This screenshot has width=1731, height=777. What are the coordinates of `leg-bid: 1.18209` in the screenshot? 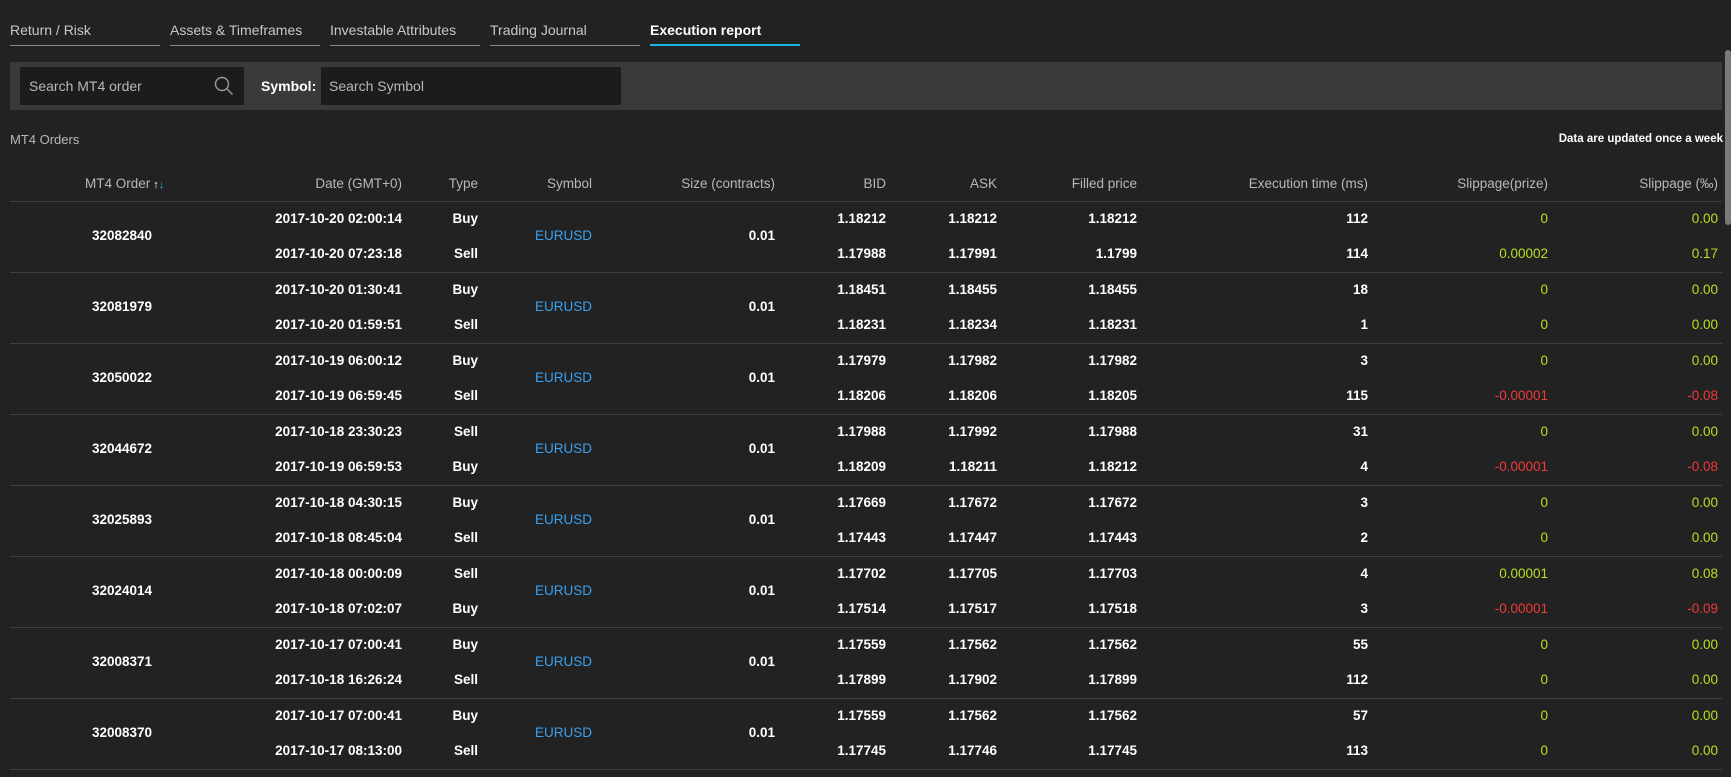 It's located at (861, 466).